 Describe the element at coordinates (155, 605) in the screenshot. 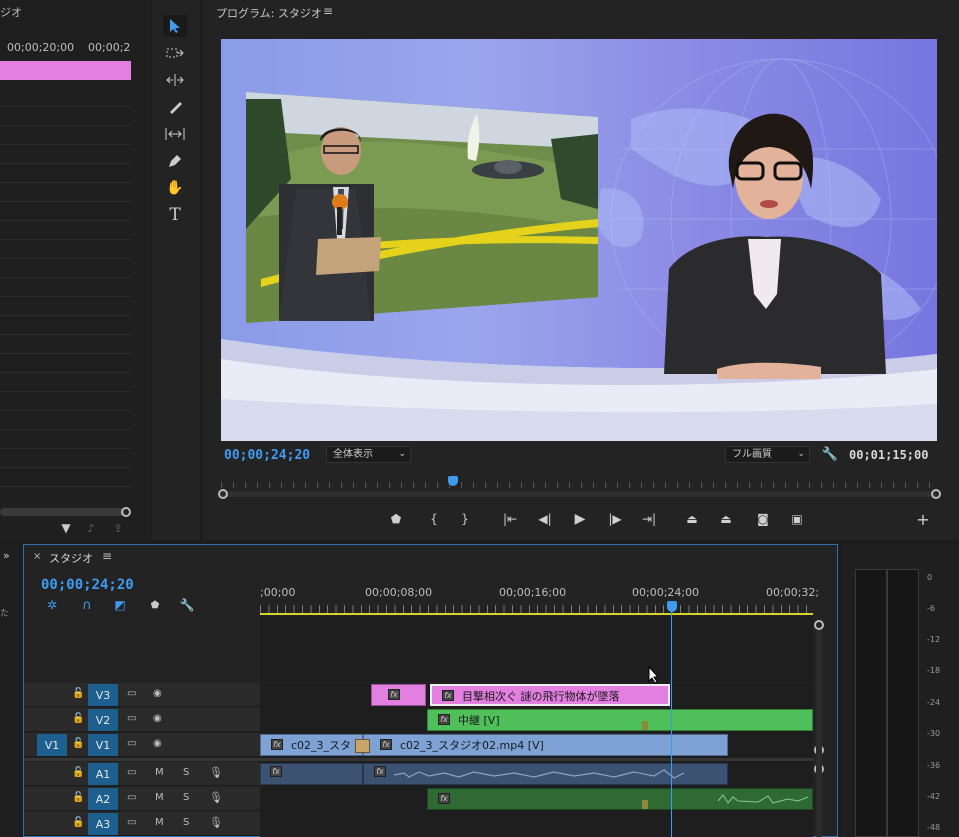

I see `marker-icon: ⬟` at that location.